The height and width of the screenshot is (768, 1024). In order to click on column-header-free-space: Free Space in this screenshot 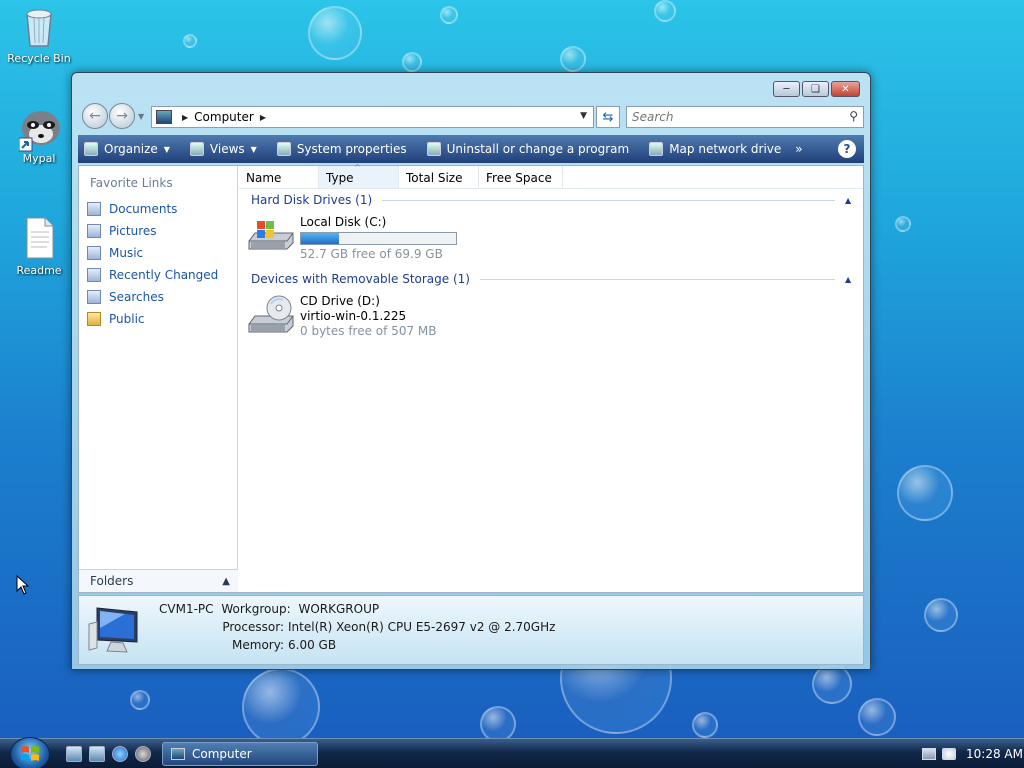, I will do `click(521, 177)`.